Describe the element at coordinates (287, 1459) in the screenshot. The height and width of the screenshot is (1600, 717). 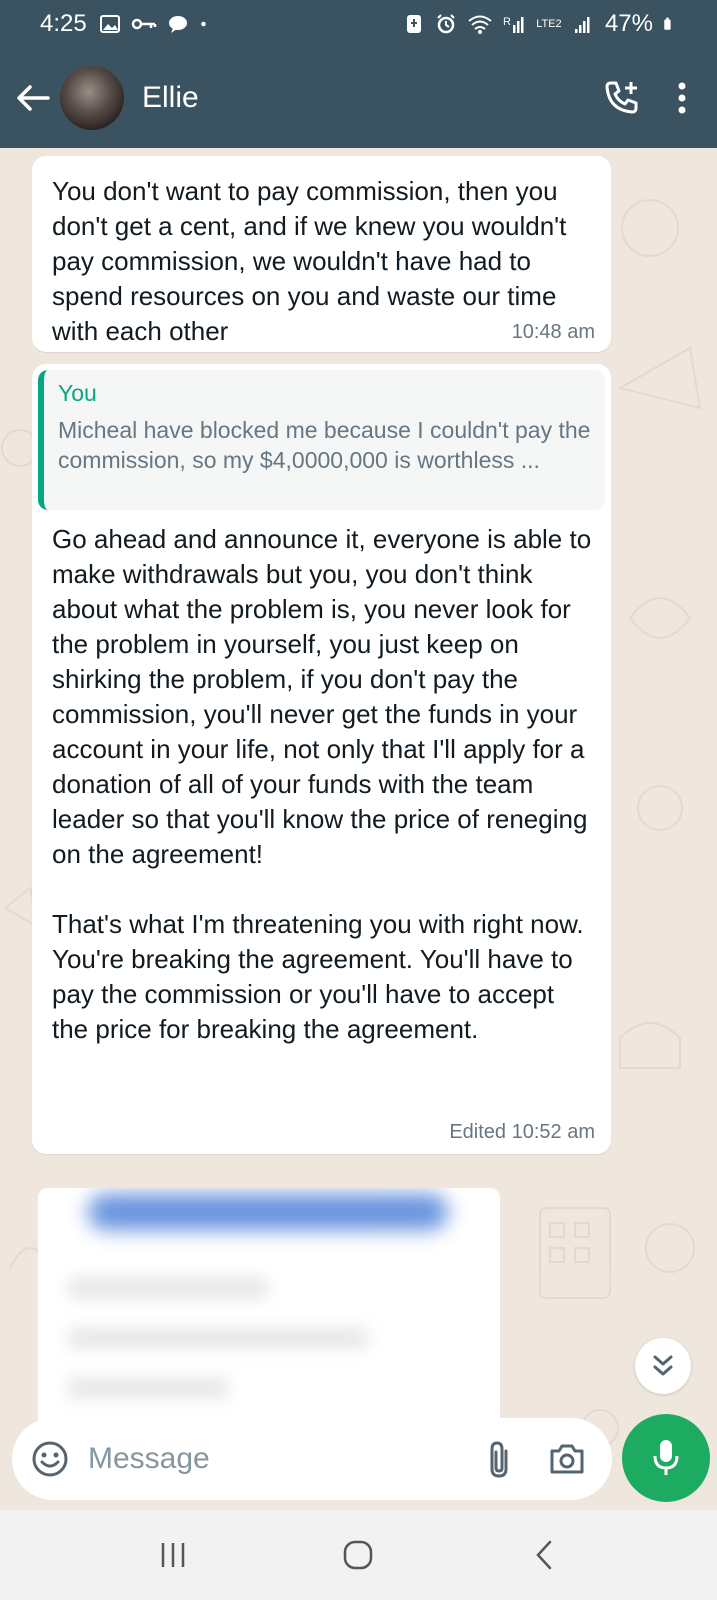
I see `message-input` at that location.